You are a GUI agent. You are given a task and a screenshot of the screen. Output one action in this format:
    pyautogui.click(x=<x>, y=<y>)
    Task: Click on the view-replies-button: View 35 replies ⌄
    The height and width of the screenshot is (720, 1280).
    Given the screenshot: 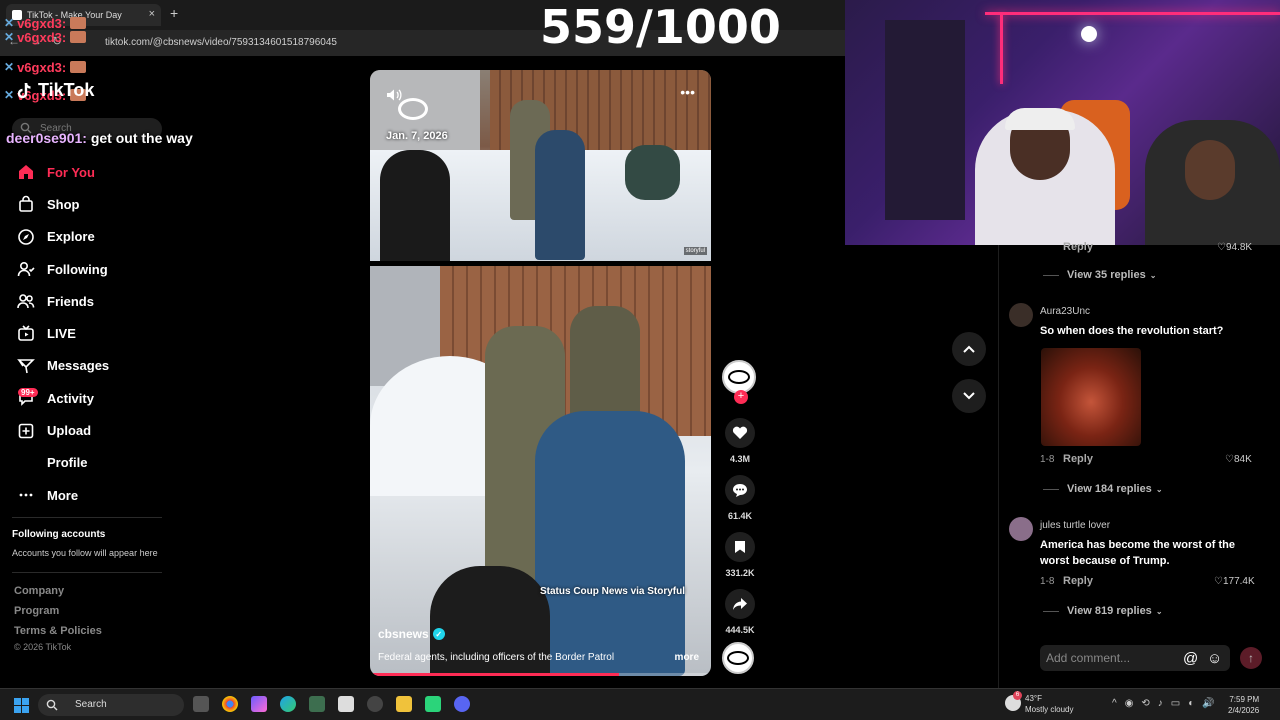 What is the action you would take?
    pyautogui.click(x=1099, y=275)
    